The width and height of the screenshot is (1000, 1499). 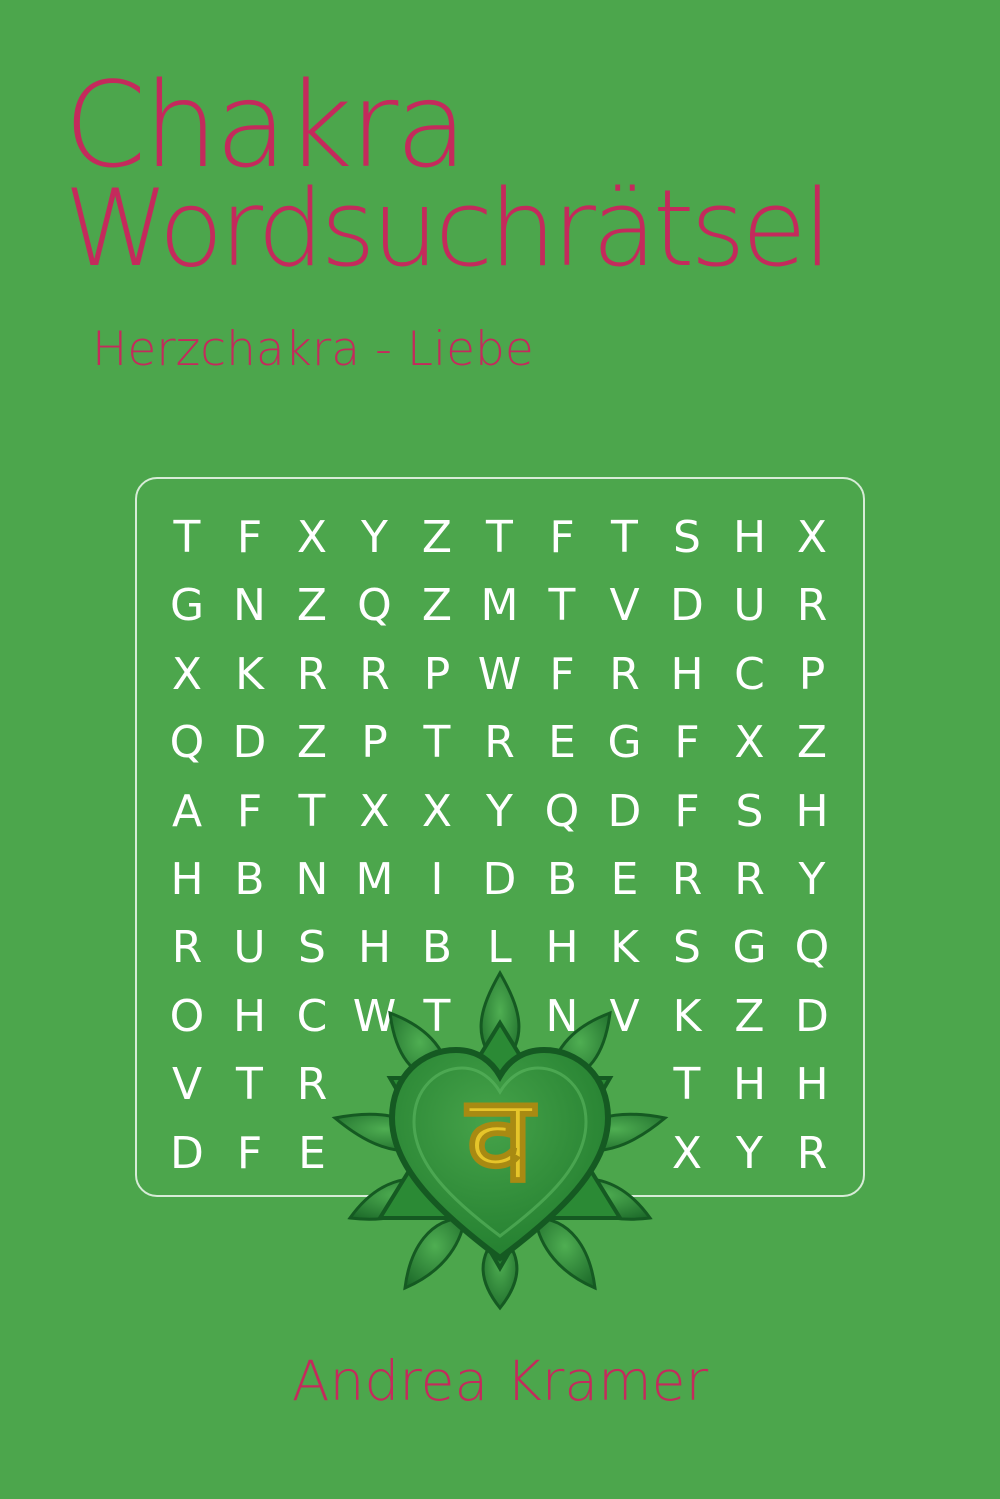 What do you see at coordinates (249, 674) in the screenshot?
I see `grid-letter: K` at bounding box center [249, 674].